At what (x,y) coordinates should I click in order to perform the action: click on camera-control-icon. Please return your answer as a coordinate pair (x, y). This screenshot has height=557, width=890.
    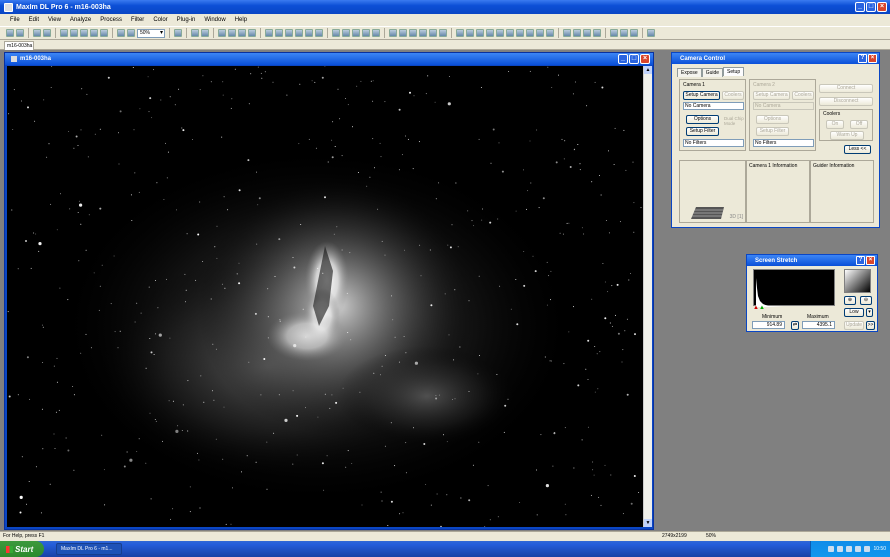
    Looking at the image, I should click on (74, 33).